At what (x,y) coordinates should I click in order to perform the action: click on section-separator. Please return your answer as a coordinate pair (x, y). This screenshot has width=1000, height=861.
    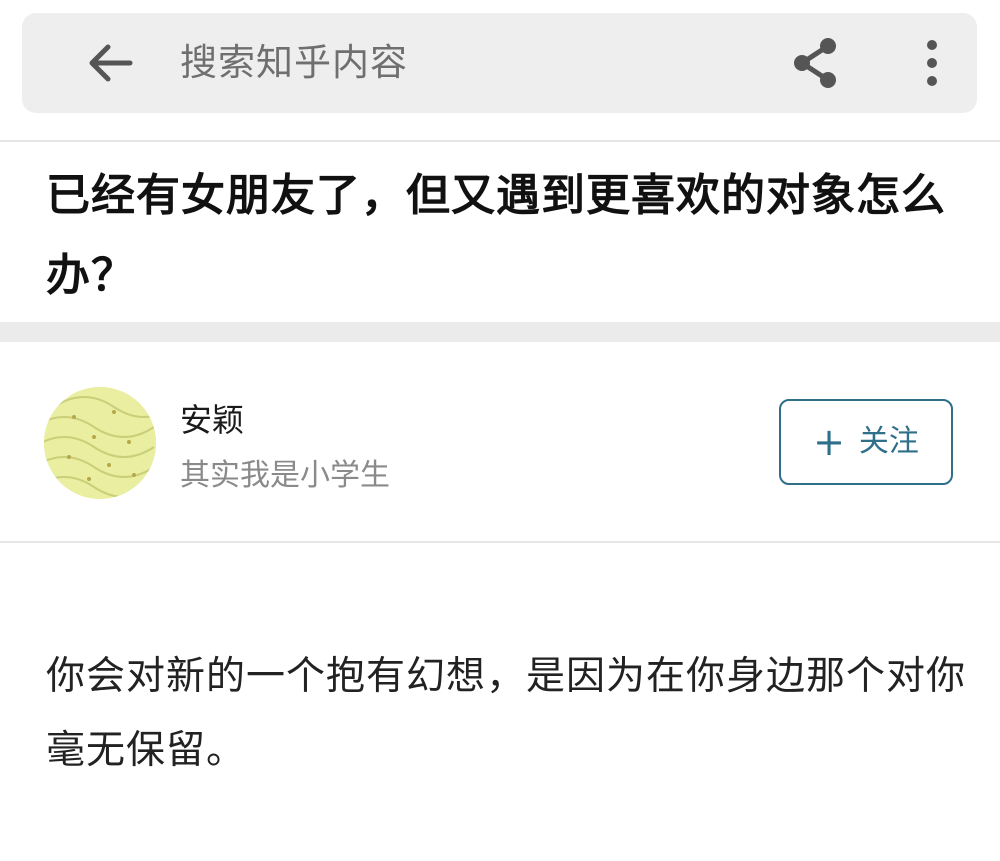
    Looking at the image, I should click on (500, 332).